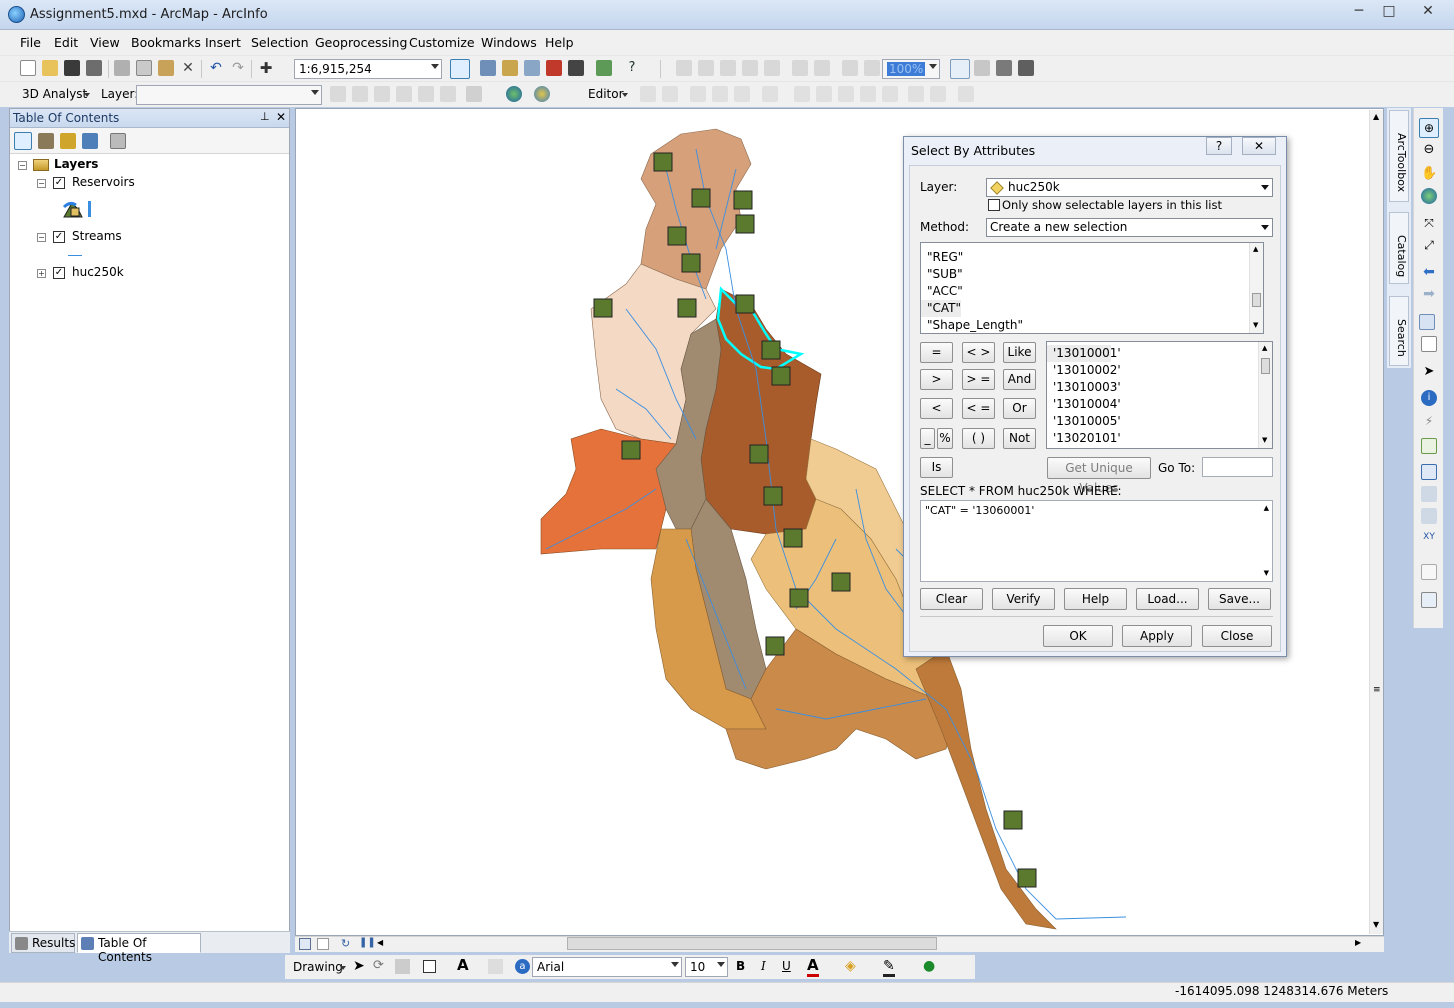 The height and width of the screenshot is (1008, 1454). What do you see at coordinates (404, 94) in the screenshot?
I see `interpolate-point-icon` at bounding box center [404, 94].